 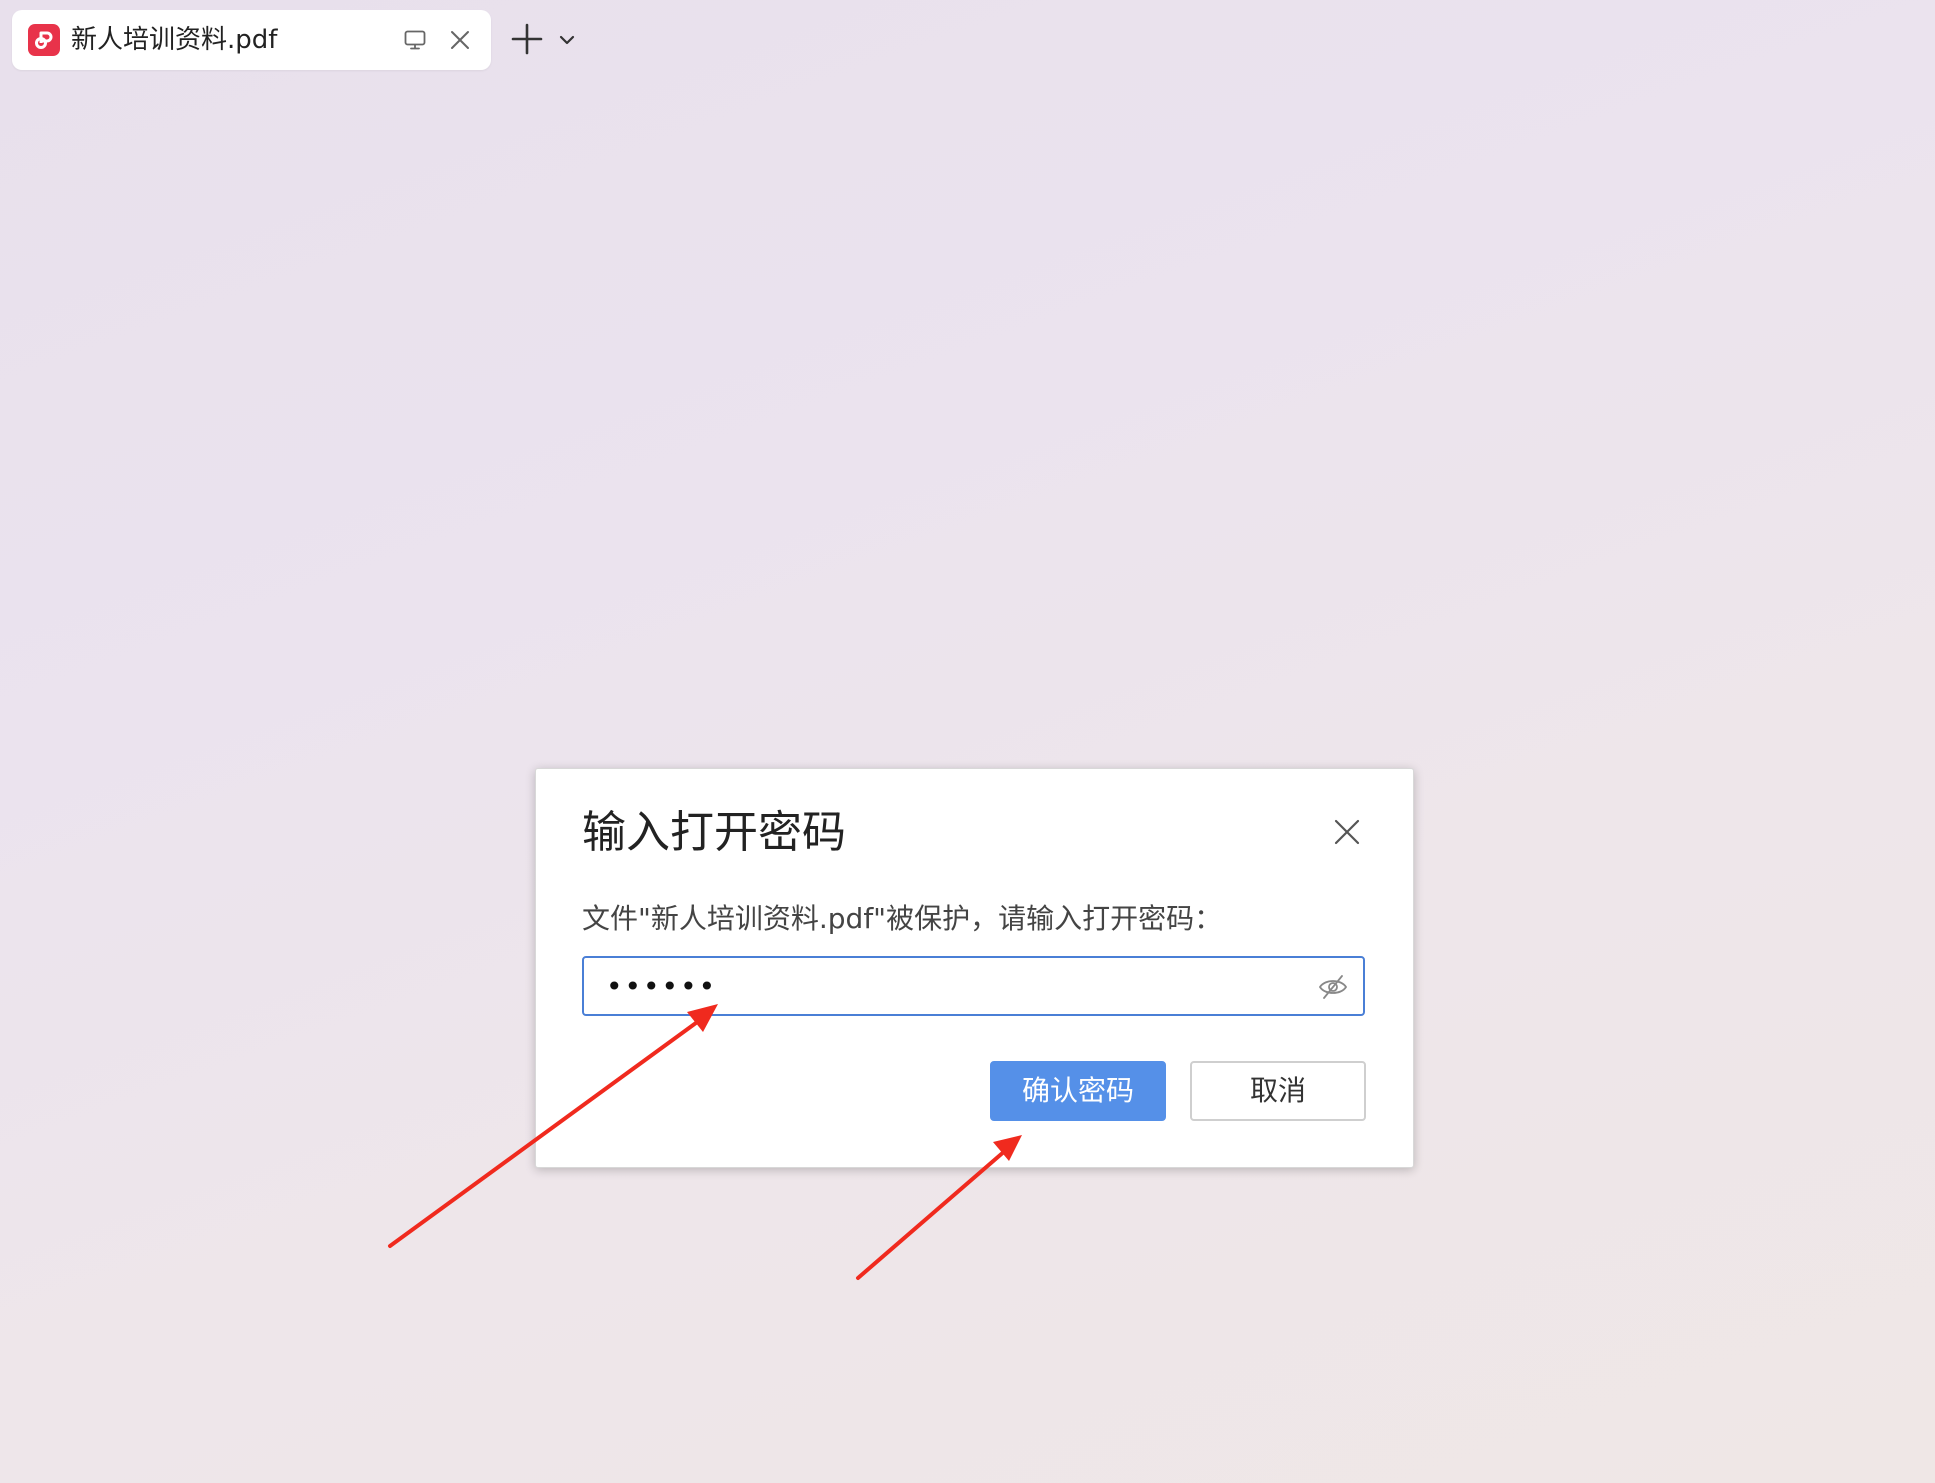 I want to click on password-input, so click(x=973, y=986).